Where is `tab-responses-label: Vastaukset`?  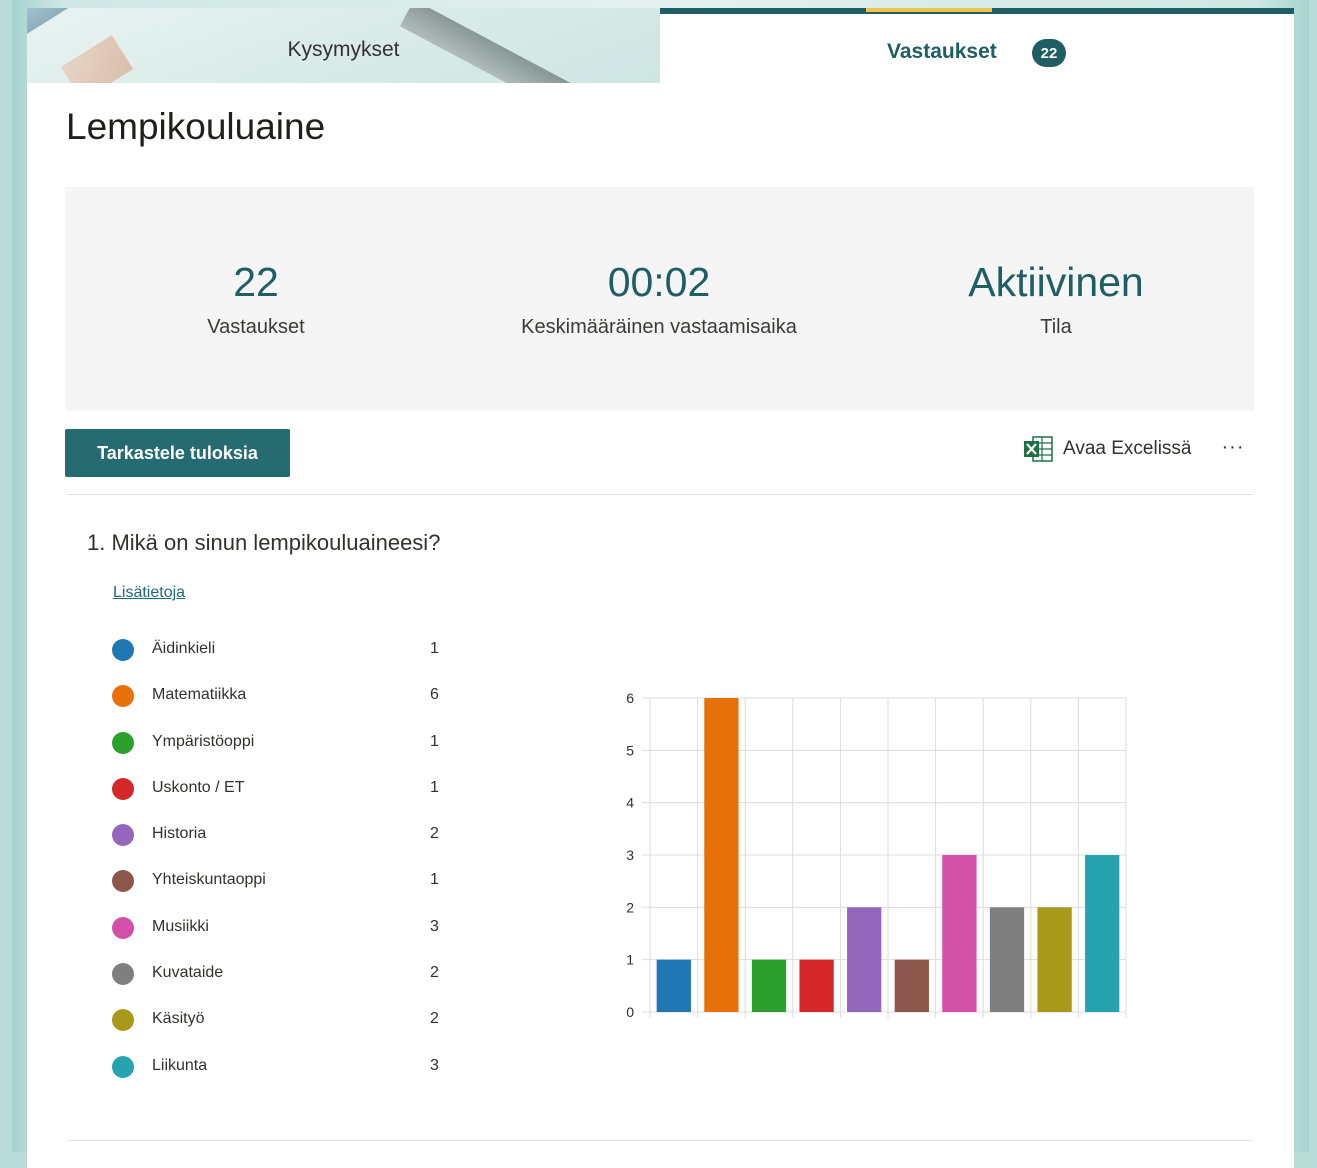 tab-responses-label: Vastaukset is located at coordinates (942, 51).